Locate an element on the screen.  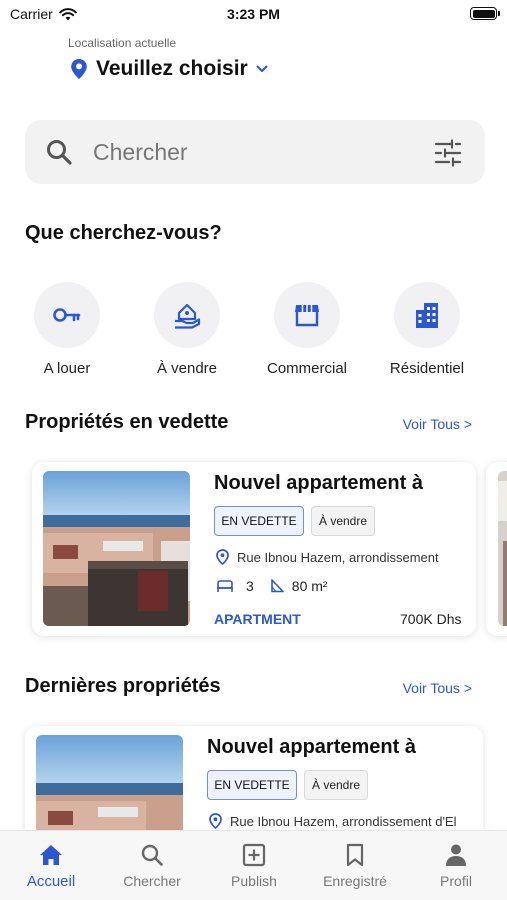
category-label: Résidentiel is located at coordinates (427, 368).